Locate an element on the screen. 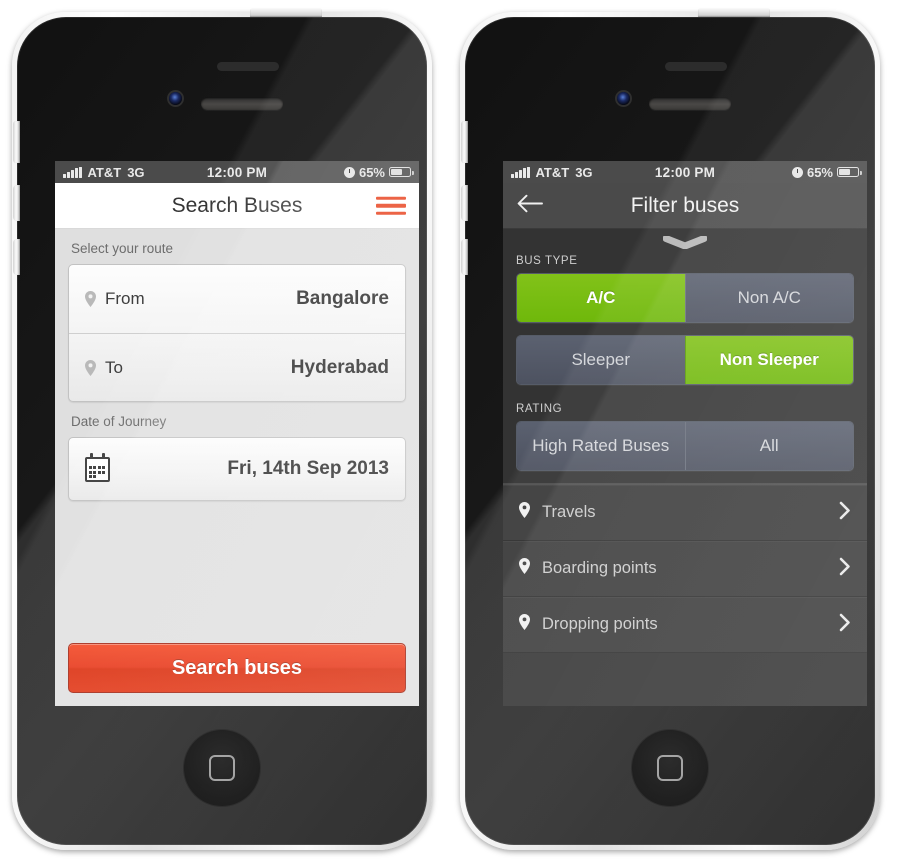  list-item-dropping-points: Dropping points is located at coordinates (685, 625).